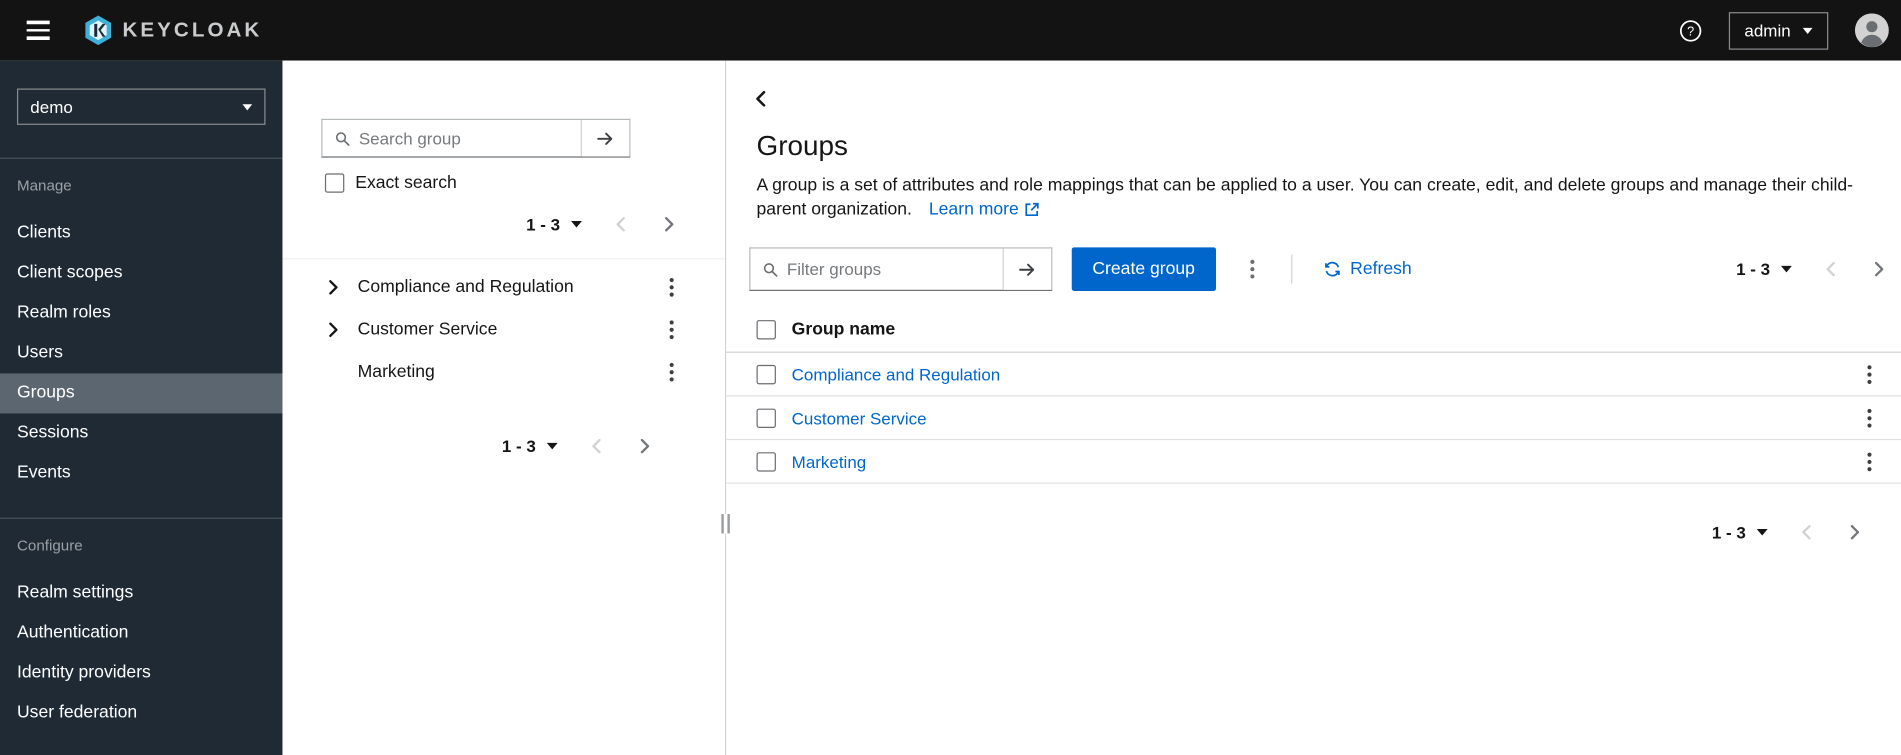 The image size is (1901, 755). What do you see at coordinates (984, 210) in the screenshot?
I see `learn-more-link: Learn more` at bounding box center [984, 210].